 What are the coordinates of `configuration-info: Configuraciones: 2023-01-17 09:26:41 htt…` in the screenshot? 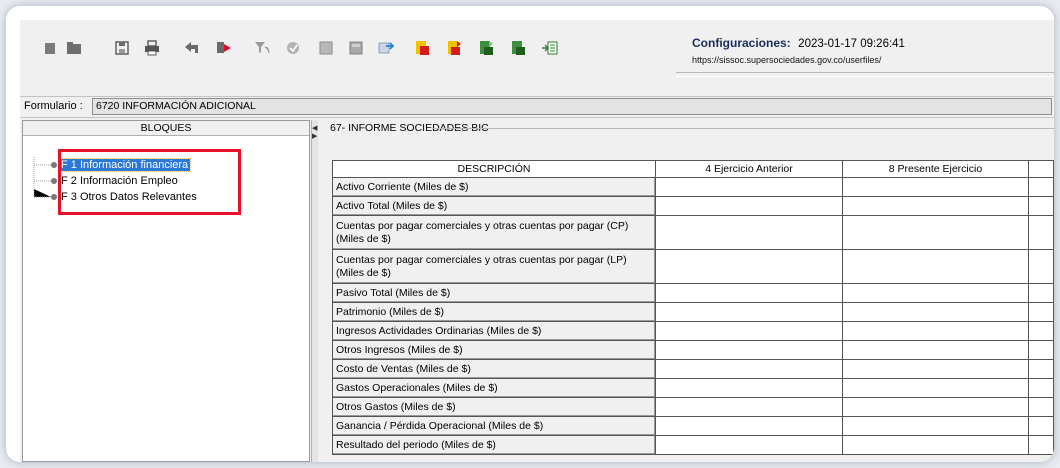 It's located at (798, 50).